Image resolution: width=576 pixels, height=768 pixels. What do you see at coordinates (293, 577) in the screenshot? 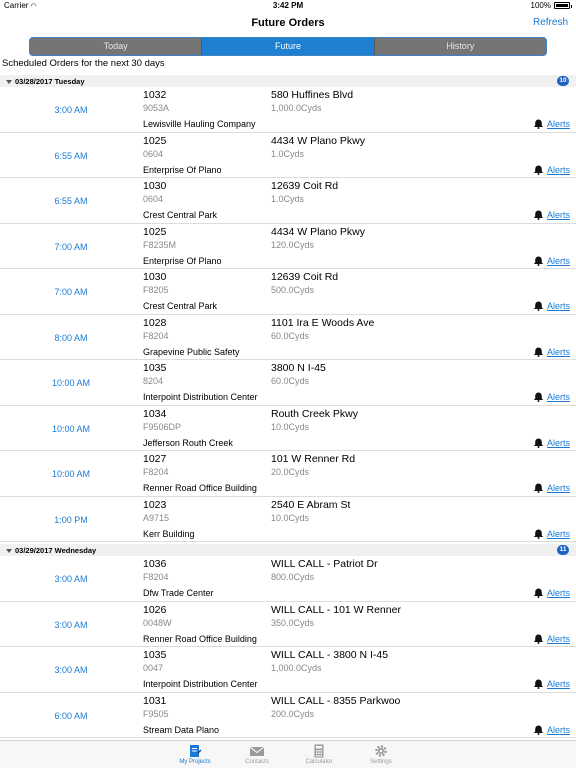
I see `order-quantity: 800.0Cyds` at bounding box center [293, 577].